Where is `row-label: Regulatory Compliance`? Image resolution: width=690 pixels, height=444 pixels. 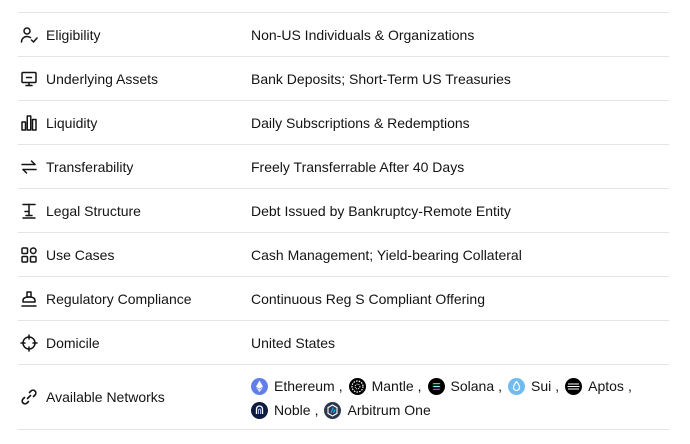
row-label: Regulatory Compliance is located at coordinates (119, 299).